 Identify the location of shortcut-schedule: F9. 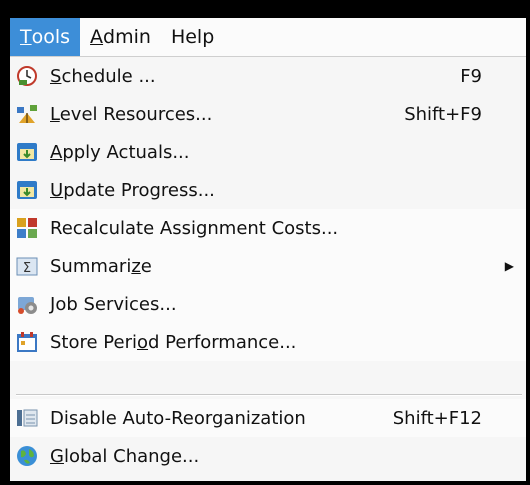
(471, 76).